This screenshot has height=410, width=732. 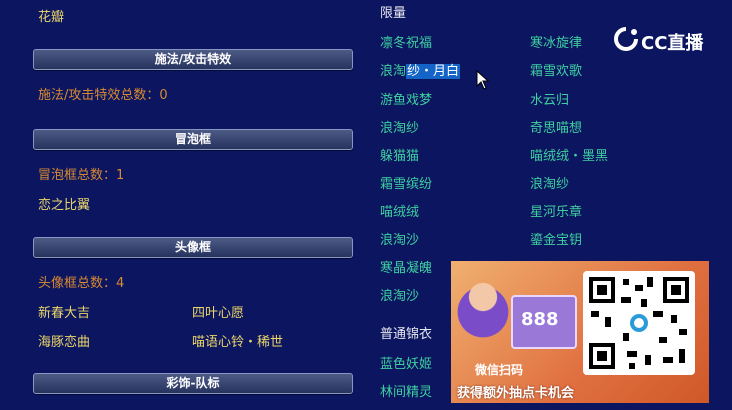 I want to click on limited-item: 喵绒绒, so click(x=400, y=212).